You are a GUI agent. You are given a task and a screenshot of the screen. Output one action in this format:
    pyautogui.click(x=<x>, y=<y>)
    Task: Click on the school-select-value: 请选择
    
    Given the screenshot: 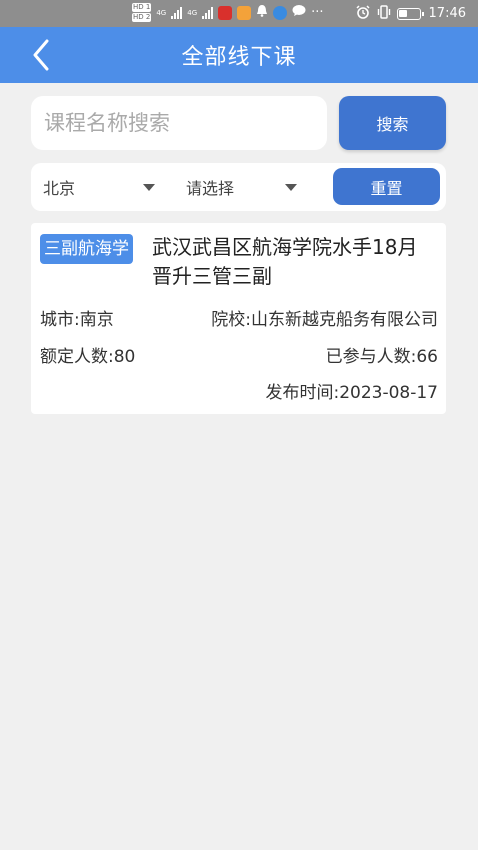 What is the action you would take?
    pyautogui.click(x=210, y=188)
    